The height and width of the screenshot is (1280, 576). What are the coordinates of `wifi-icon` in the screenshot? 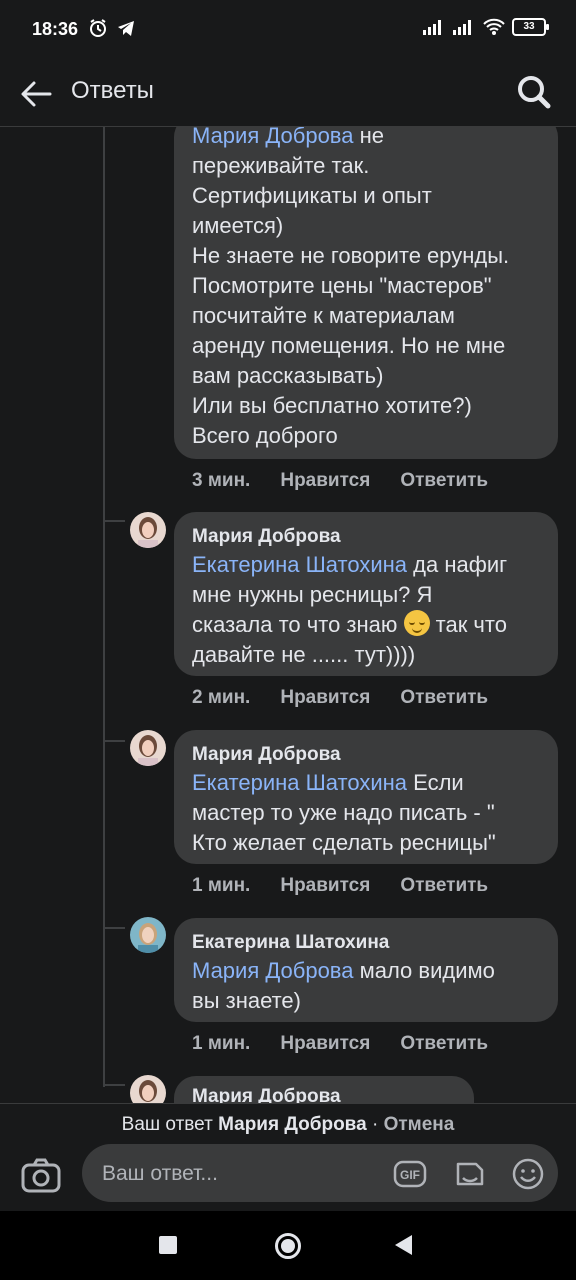 It's located at (494, 26).